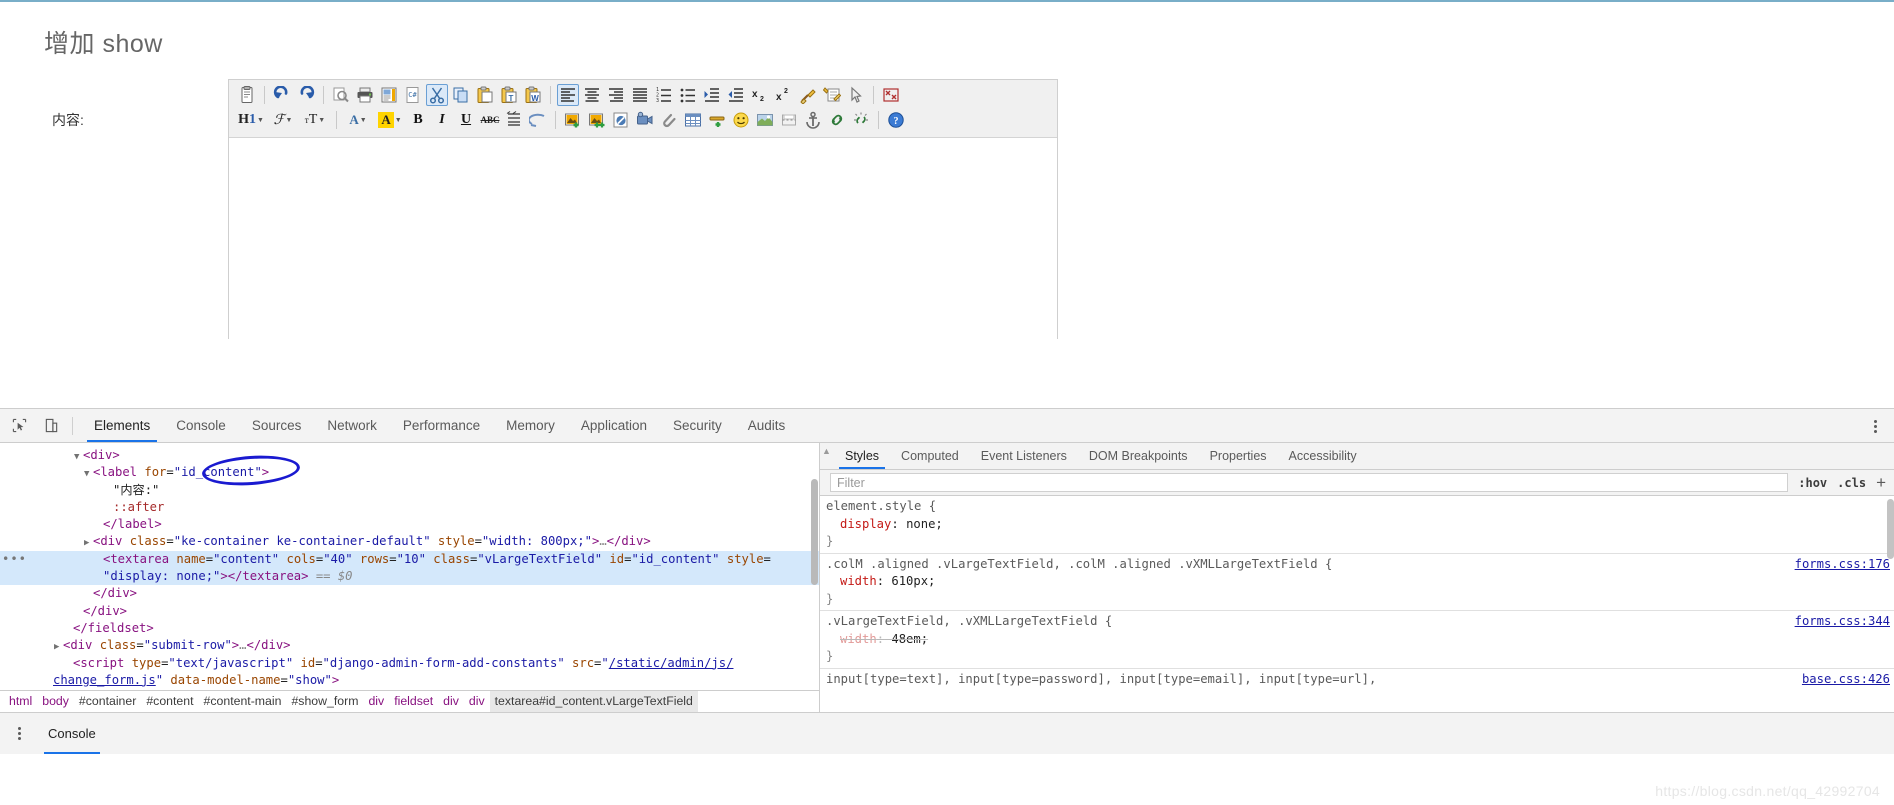  I want to click on attachment-icon, so click(669, 120).